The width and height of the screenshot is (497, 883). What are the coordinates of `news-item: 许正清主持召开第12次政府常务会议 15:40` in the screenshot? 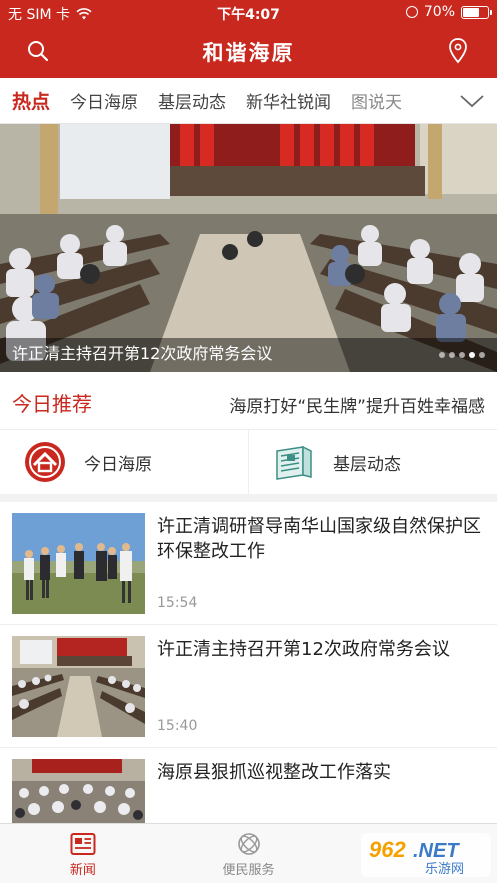 It's located at (248, 686).